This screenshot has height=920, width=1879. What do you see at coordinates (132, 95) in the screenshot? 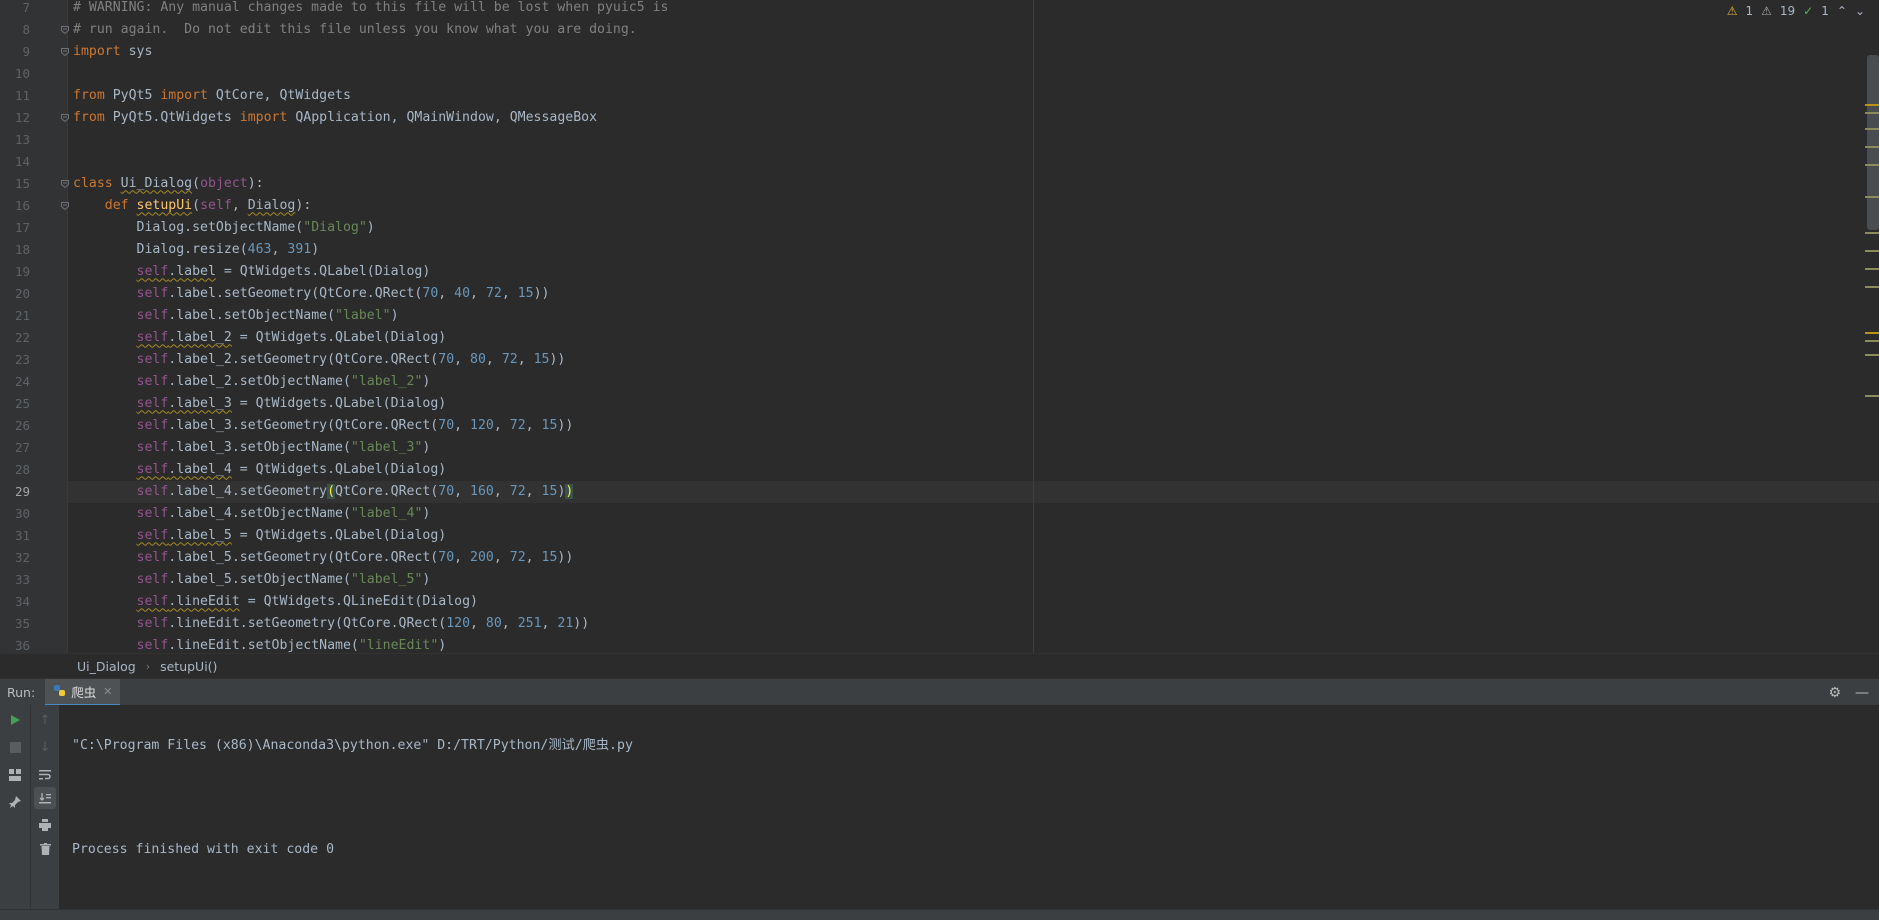
I see `code-token: PyQt5` at bounding box center [132, 95].